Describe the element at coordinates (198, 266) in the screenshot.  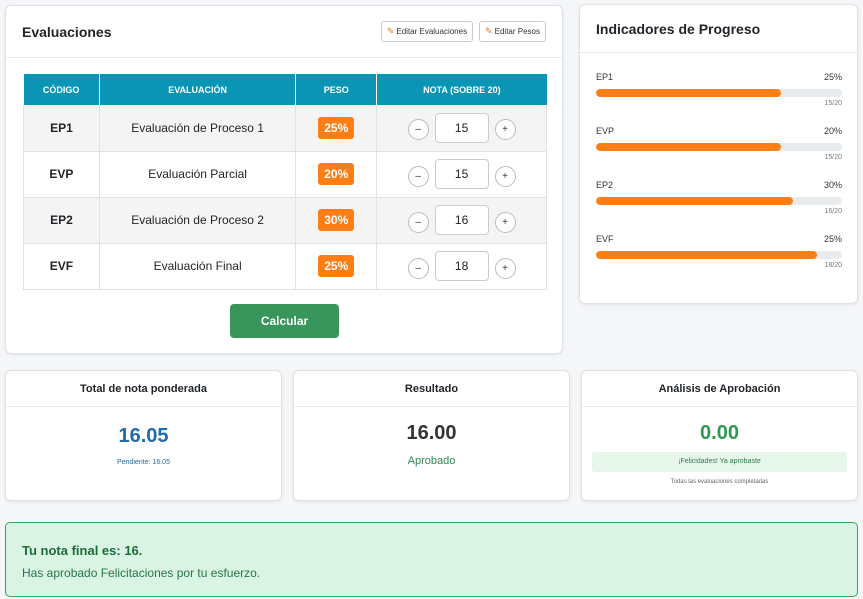
I see `row-evaluation-name: Evaluación Final` at that location.